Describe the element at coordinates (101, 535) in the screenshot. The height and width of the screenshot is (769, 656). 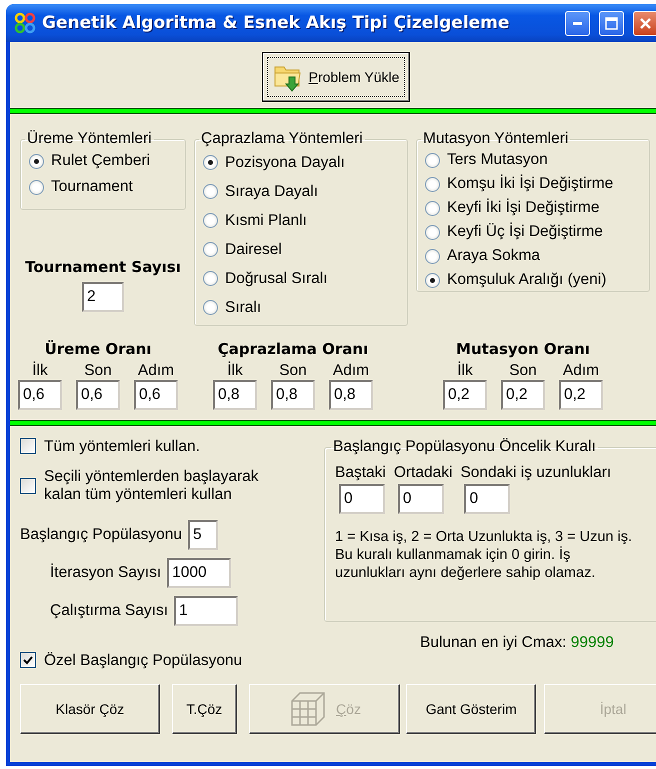
I see `field-label: Başlangıç Popülasyonu` at that location.